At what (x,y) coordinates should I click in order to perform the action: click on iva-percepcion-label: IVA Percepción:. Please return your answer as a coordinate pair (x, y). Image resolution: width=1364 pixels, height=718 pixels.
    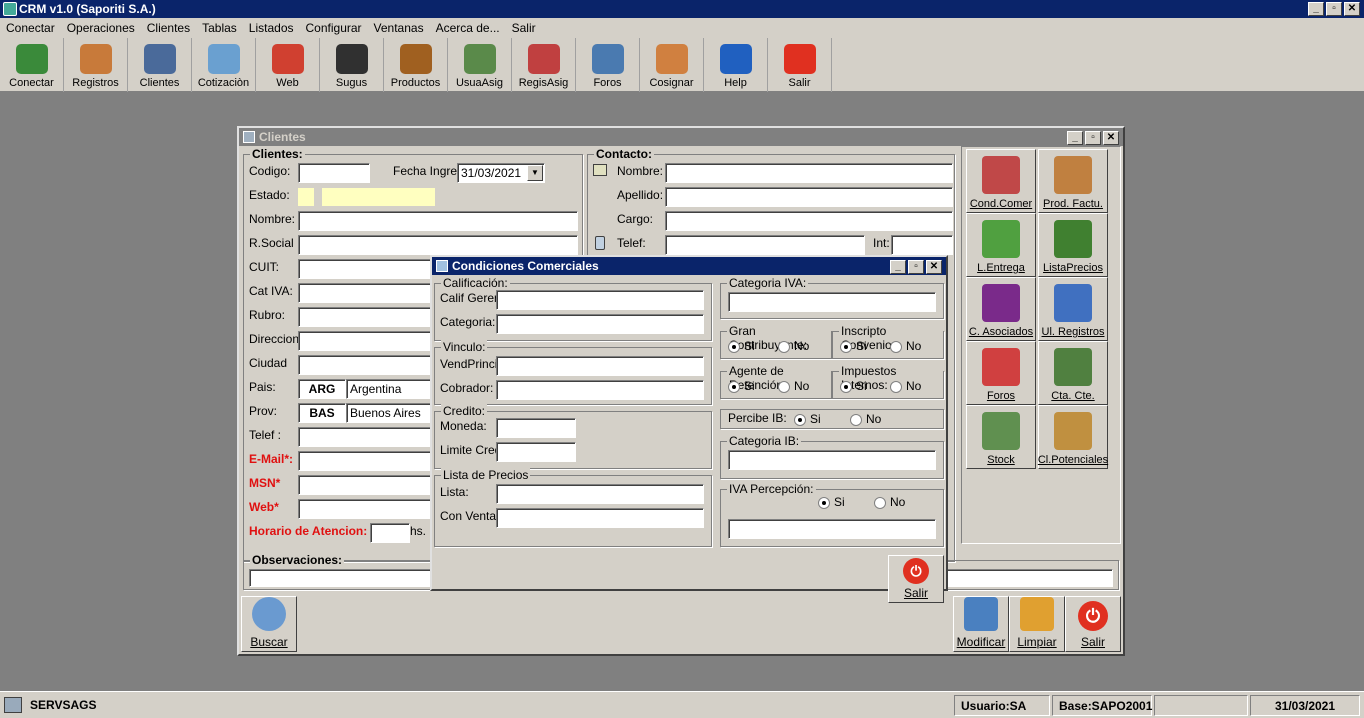
    Looking at the image, I should click on (771, 489).